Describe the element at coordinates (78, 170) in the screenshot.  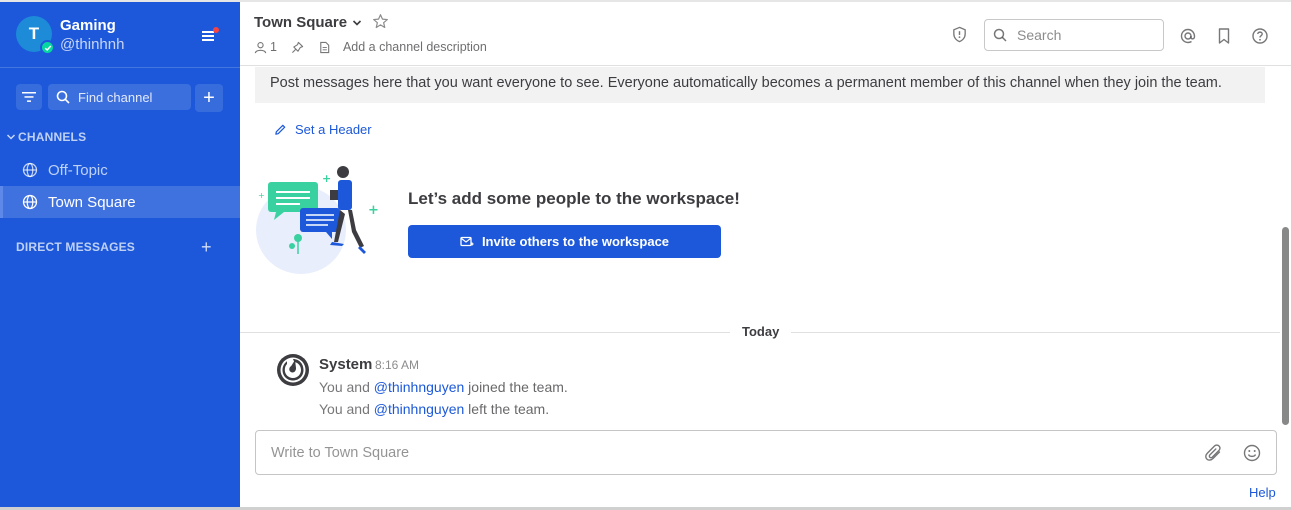
I see `sidebar-item-label: Off-Topic` at that location.